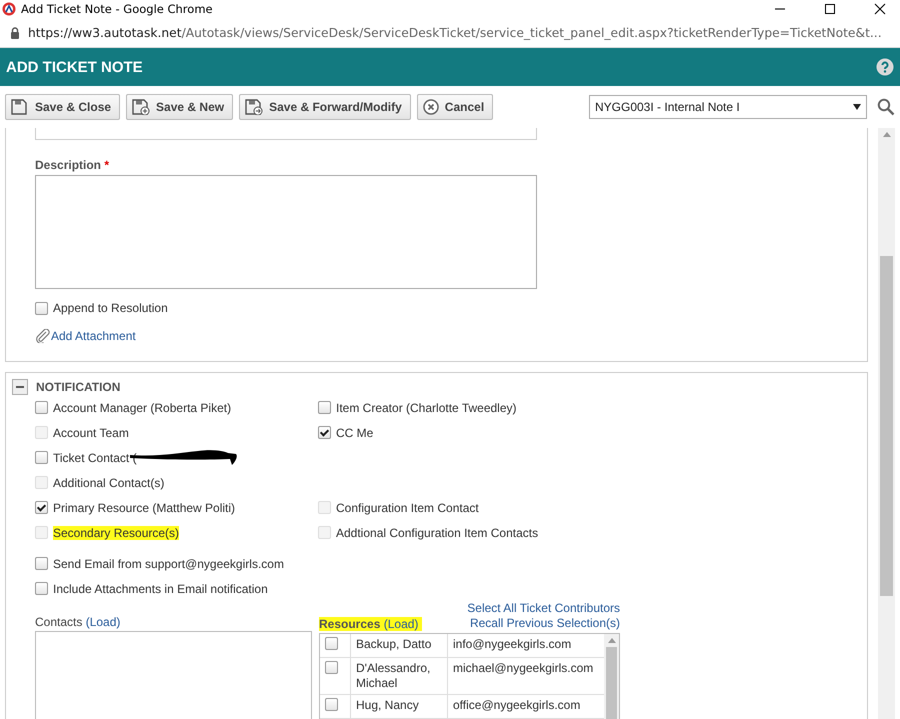  Describe the element at coordinates (43, 336) in the screenshot. I see `paperclip-icon` at that location.